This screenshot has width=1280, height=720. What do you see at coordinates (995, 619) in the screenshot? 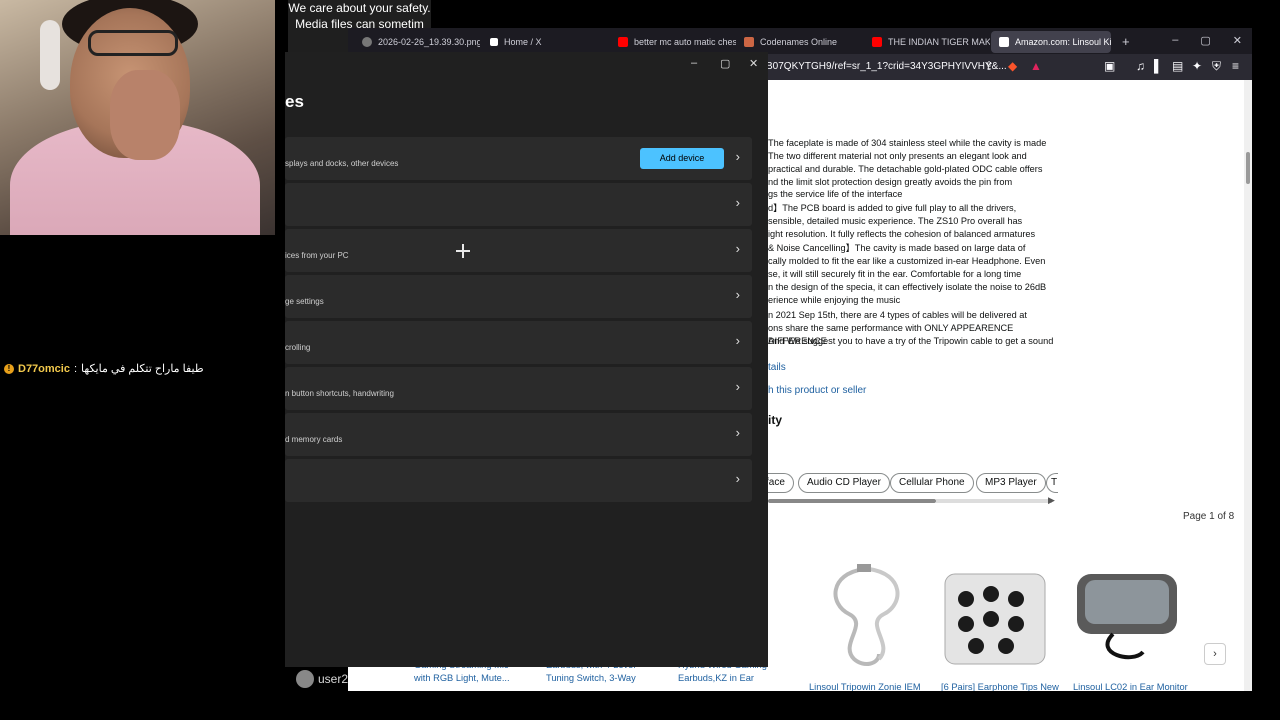
I see `product-image-tips` at bounding box center [995, 619].